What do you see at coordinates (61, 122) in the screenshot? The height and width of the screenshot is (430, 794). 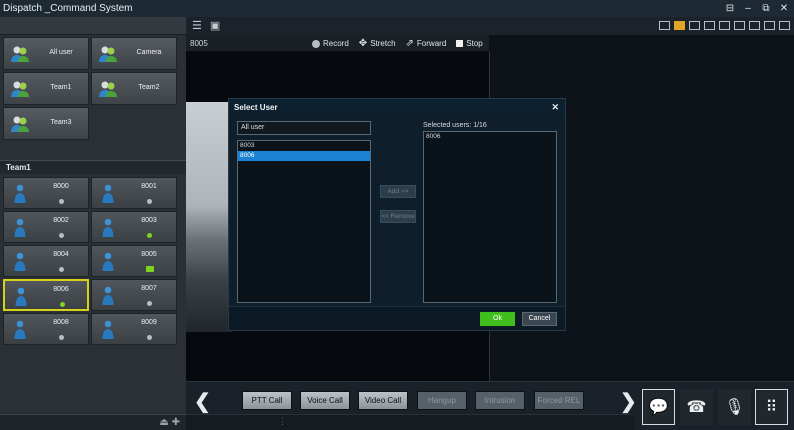 I see `group-label: Team3` at bounding box center [61, 122].